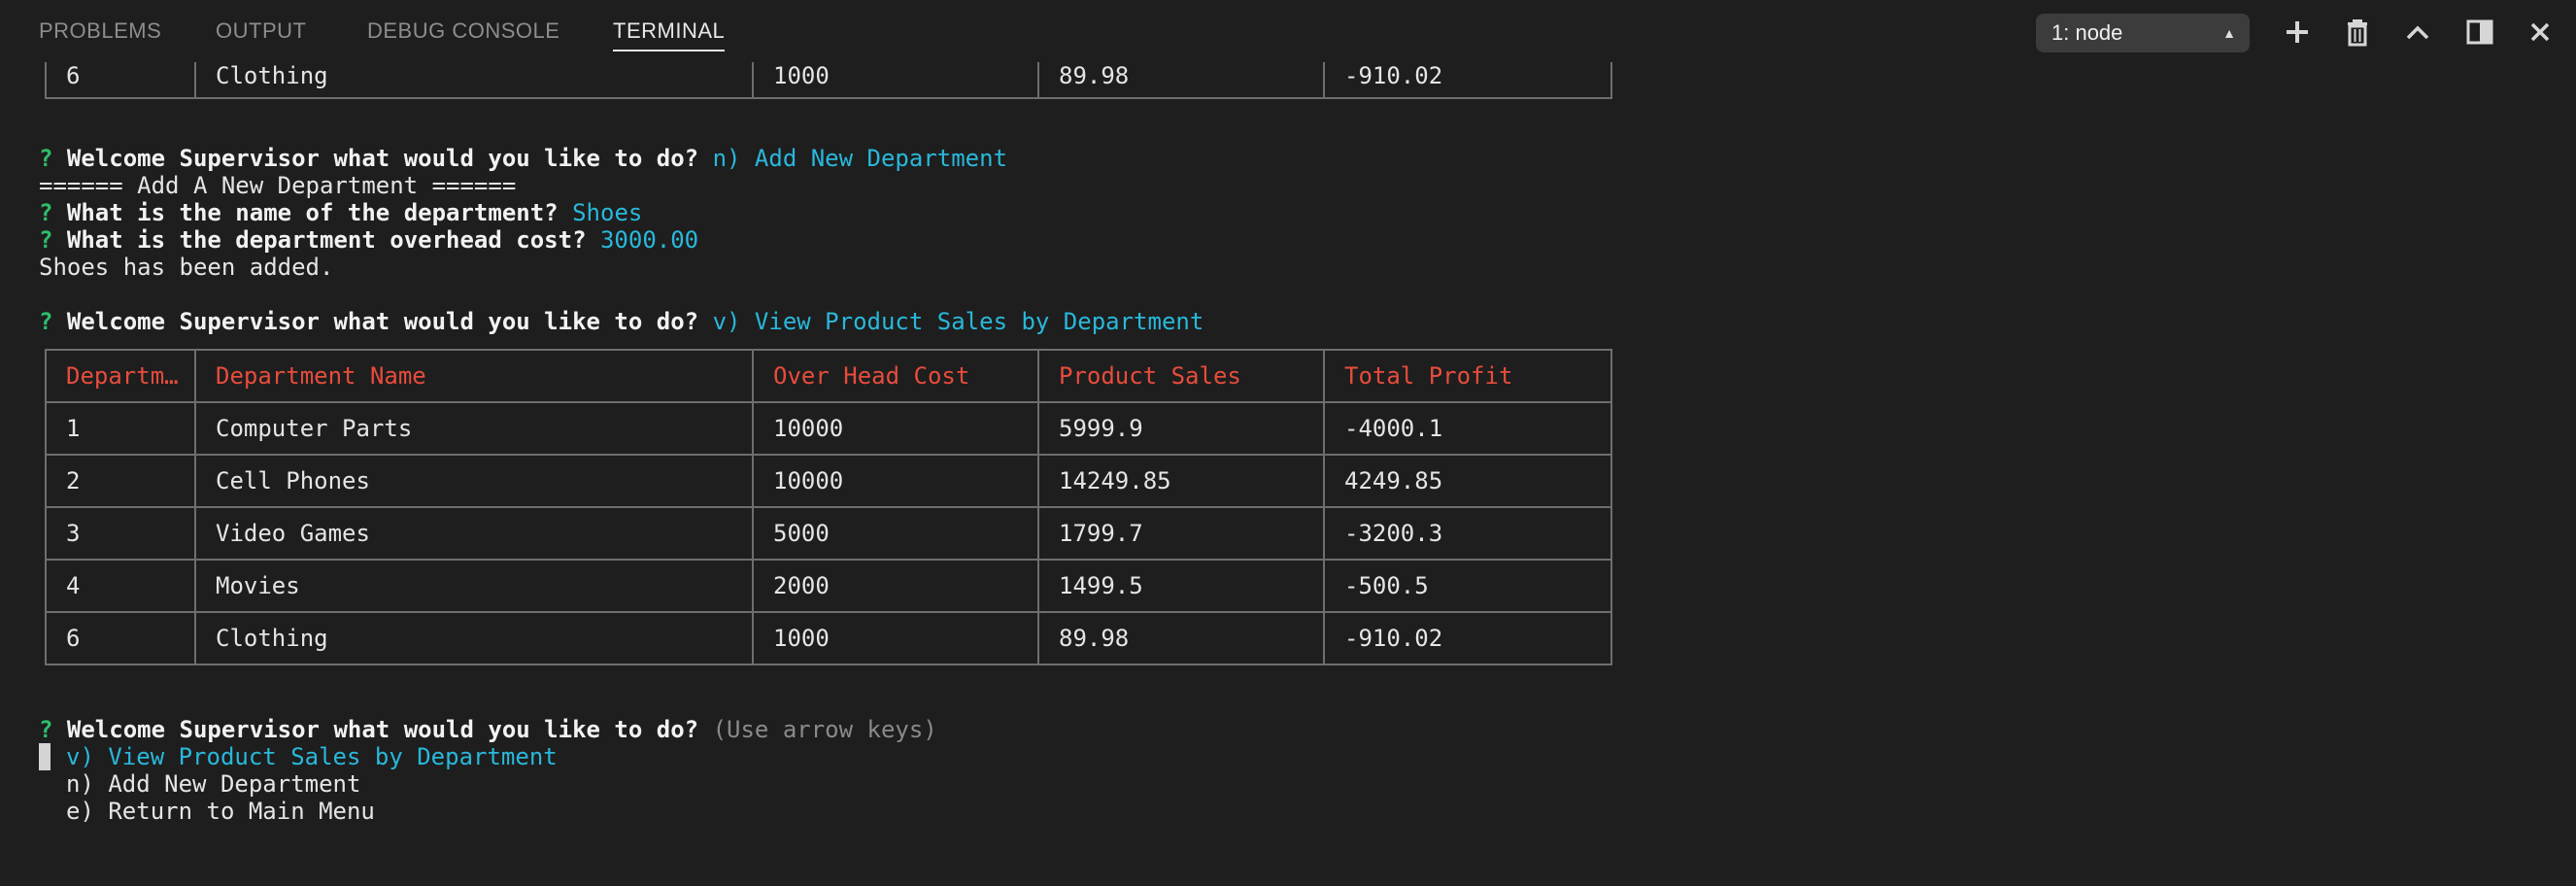 The height and width of the screenshot is (886, 2576). I want to click on column-header: Over Head Cost, so click(895, 376).